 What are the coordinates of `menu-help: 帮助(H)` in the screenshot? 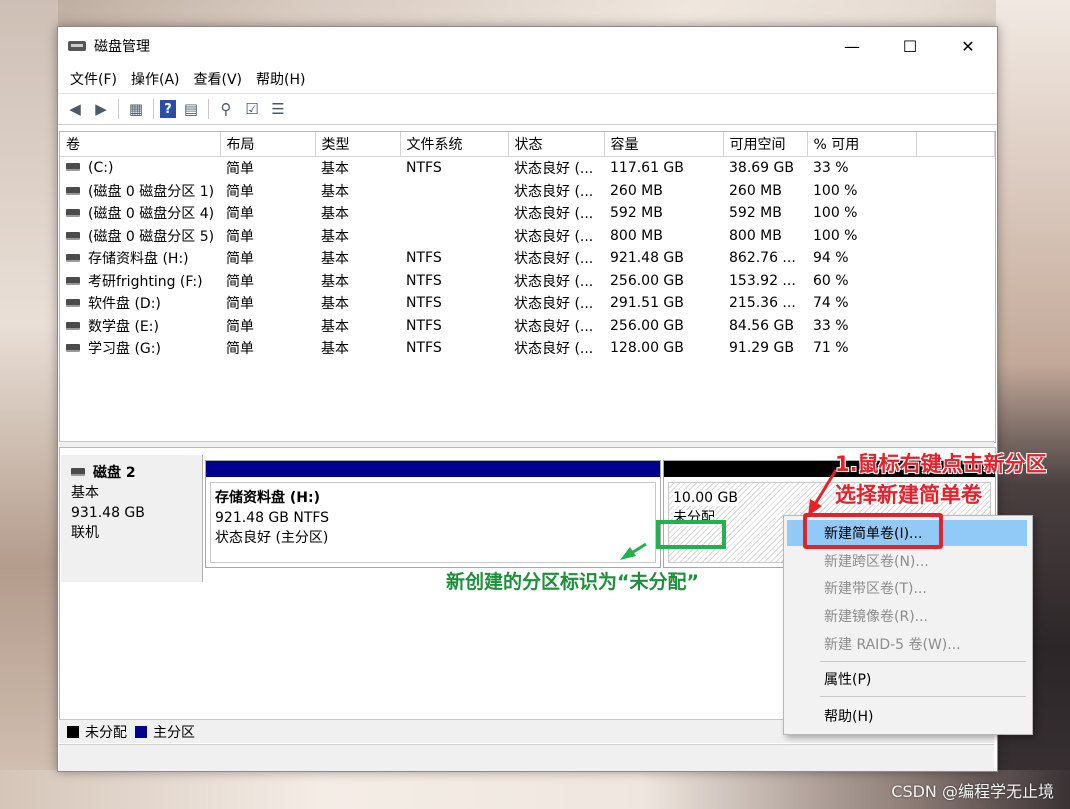 It's located at (280, 79).